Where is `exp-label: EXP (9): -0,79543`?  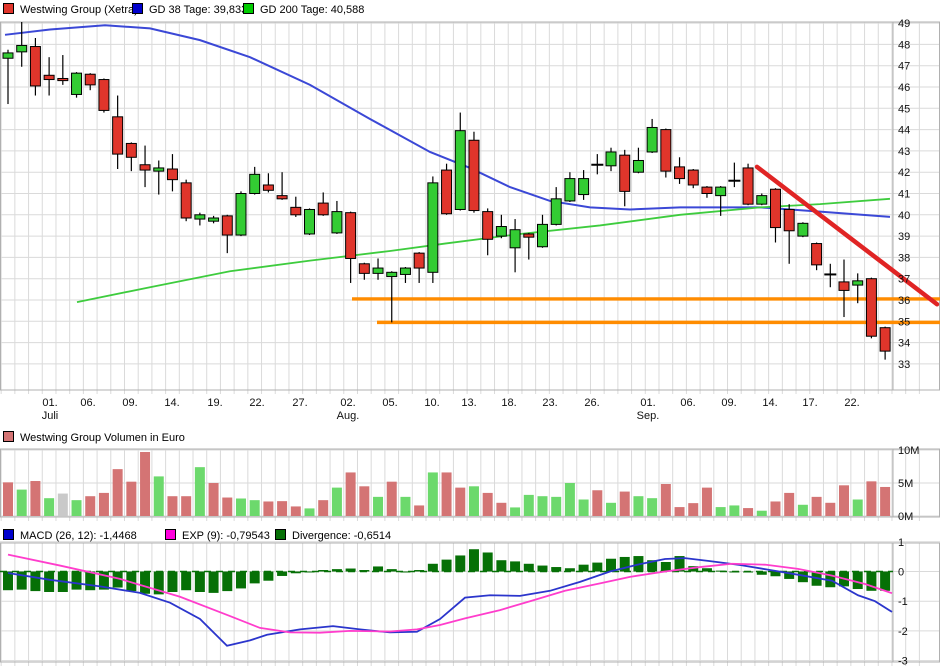 exp-label: EXP (9): -0,79543 is located at coordinates (226, 536).